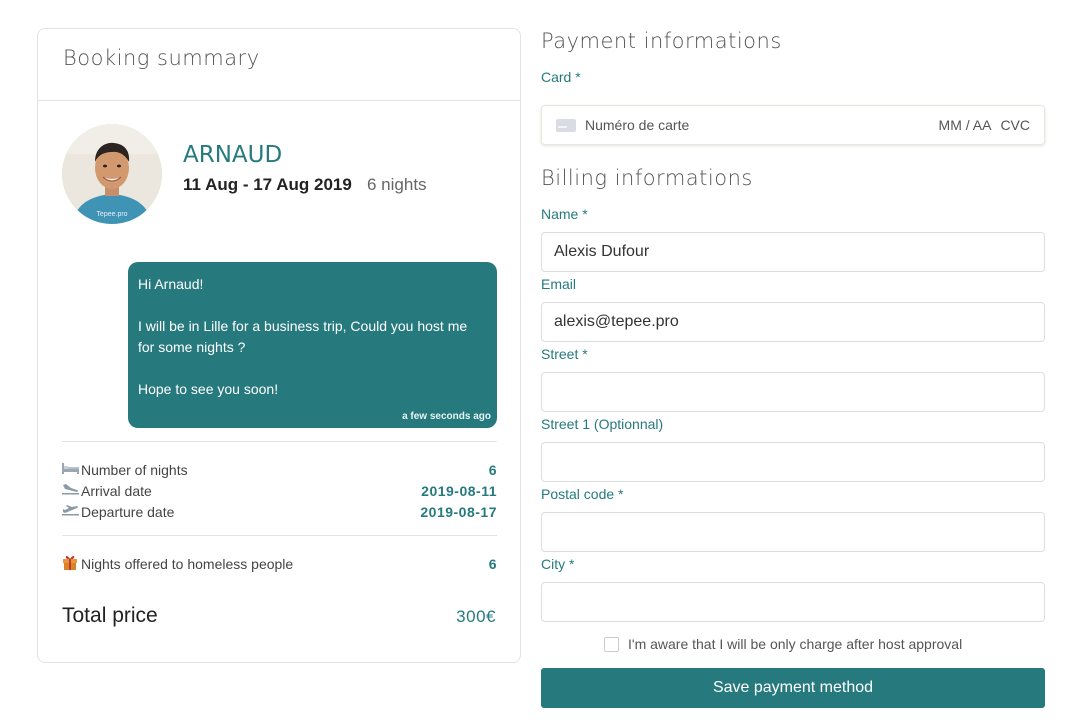  I want to click on postal-code-field, so click(793, 532).